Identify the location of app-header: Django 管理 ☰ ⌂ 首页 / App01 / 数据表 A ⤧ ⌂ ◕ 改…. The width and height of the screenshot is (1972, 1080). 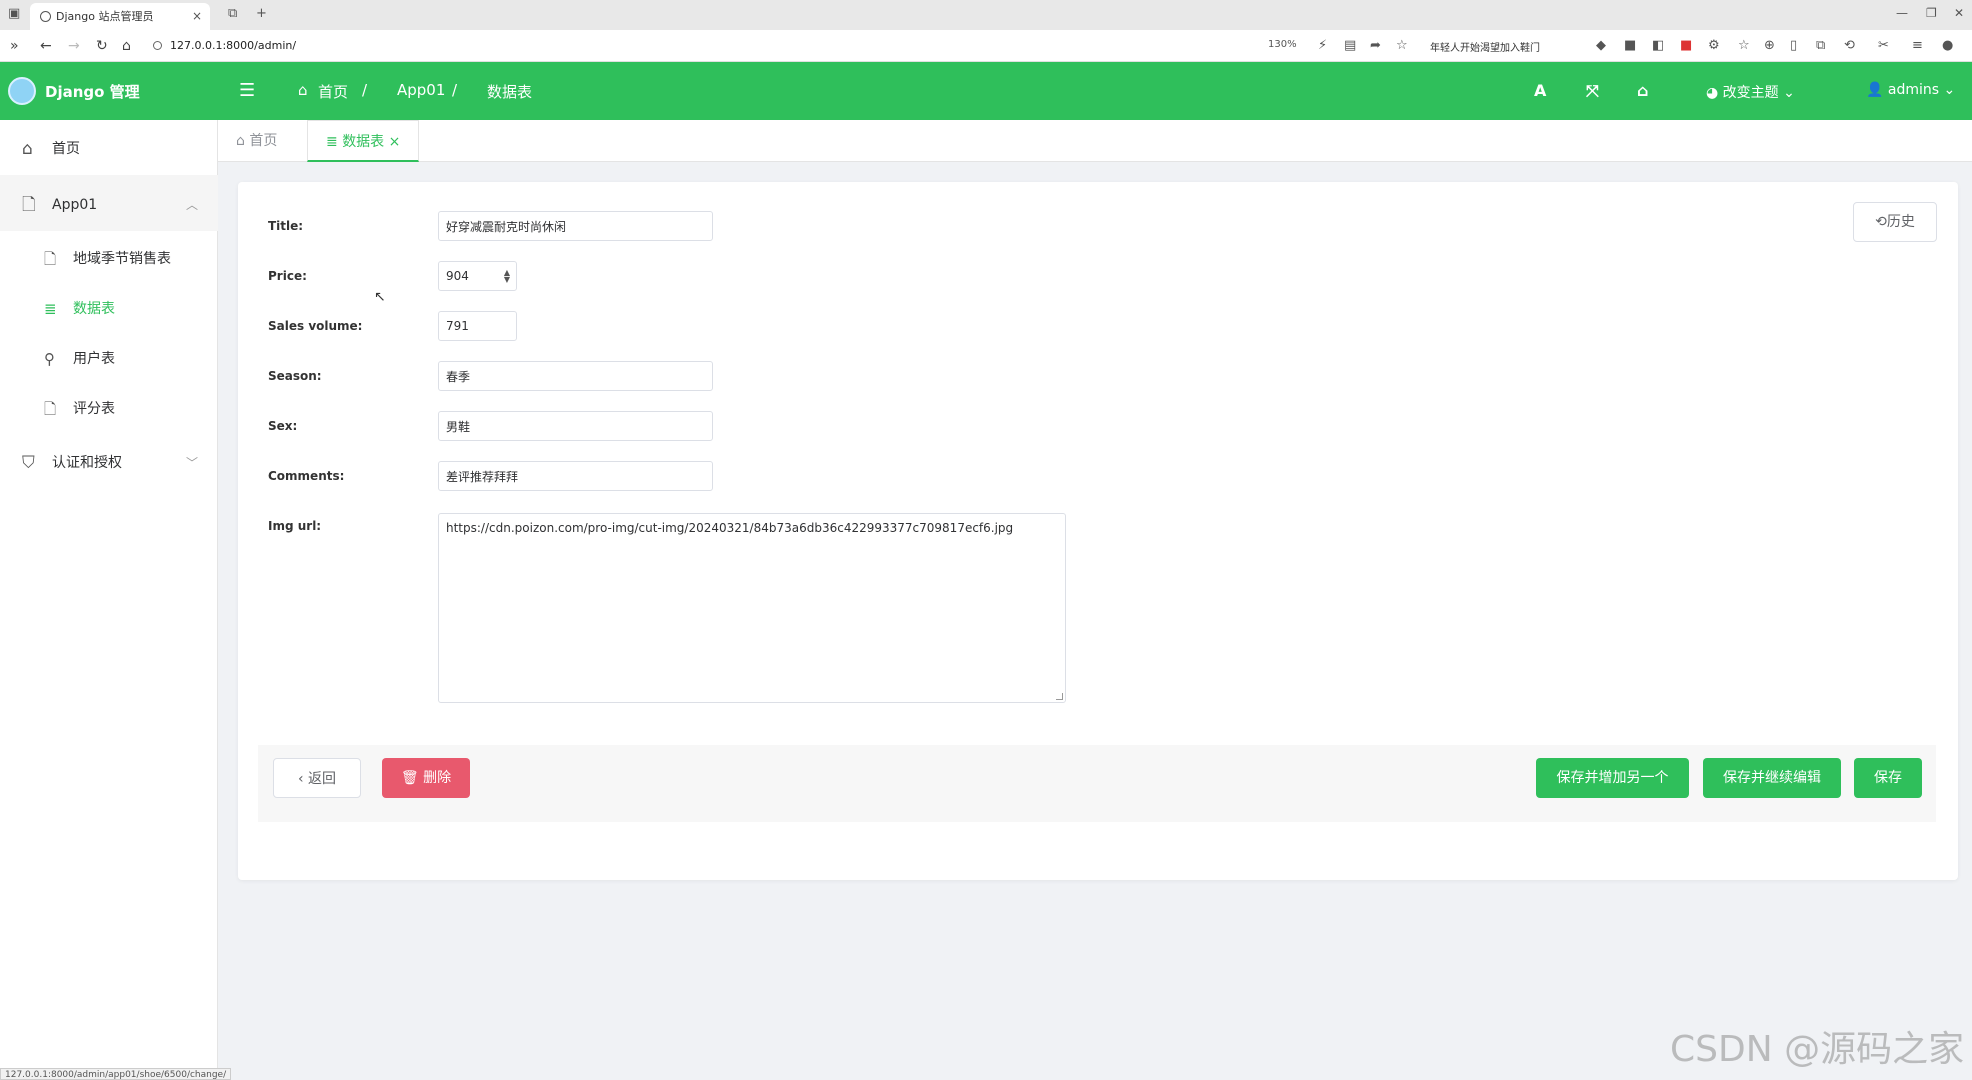
(986, 91).